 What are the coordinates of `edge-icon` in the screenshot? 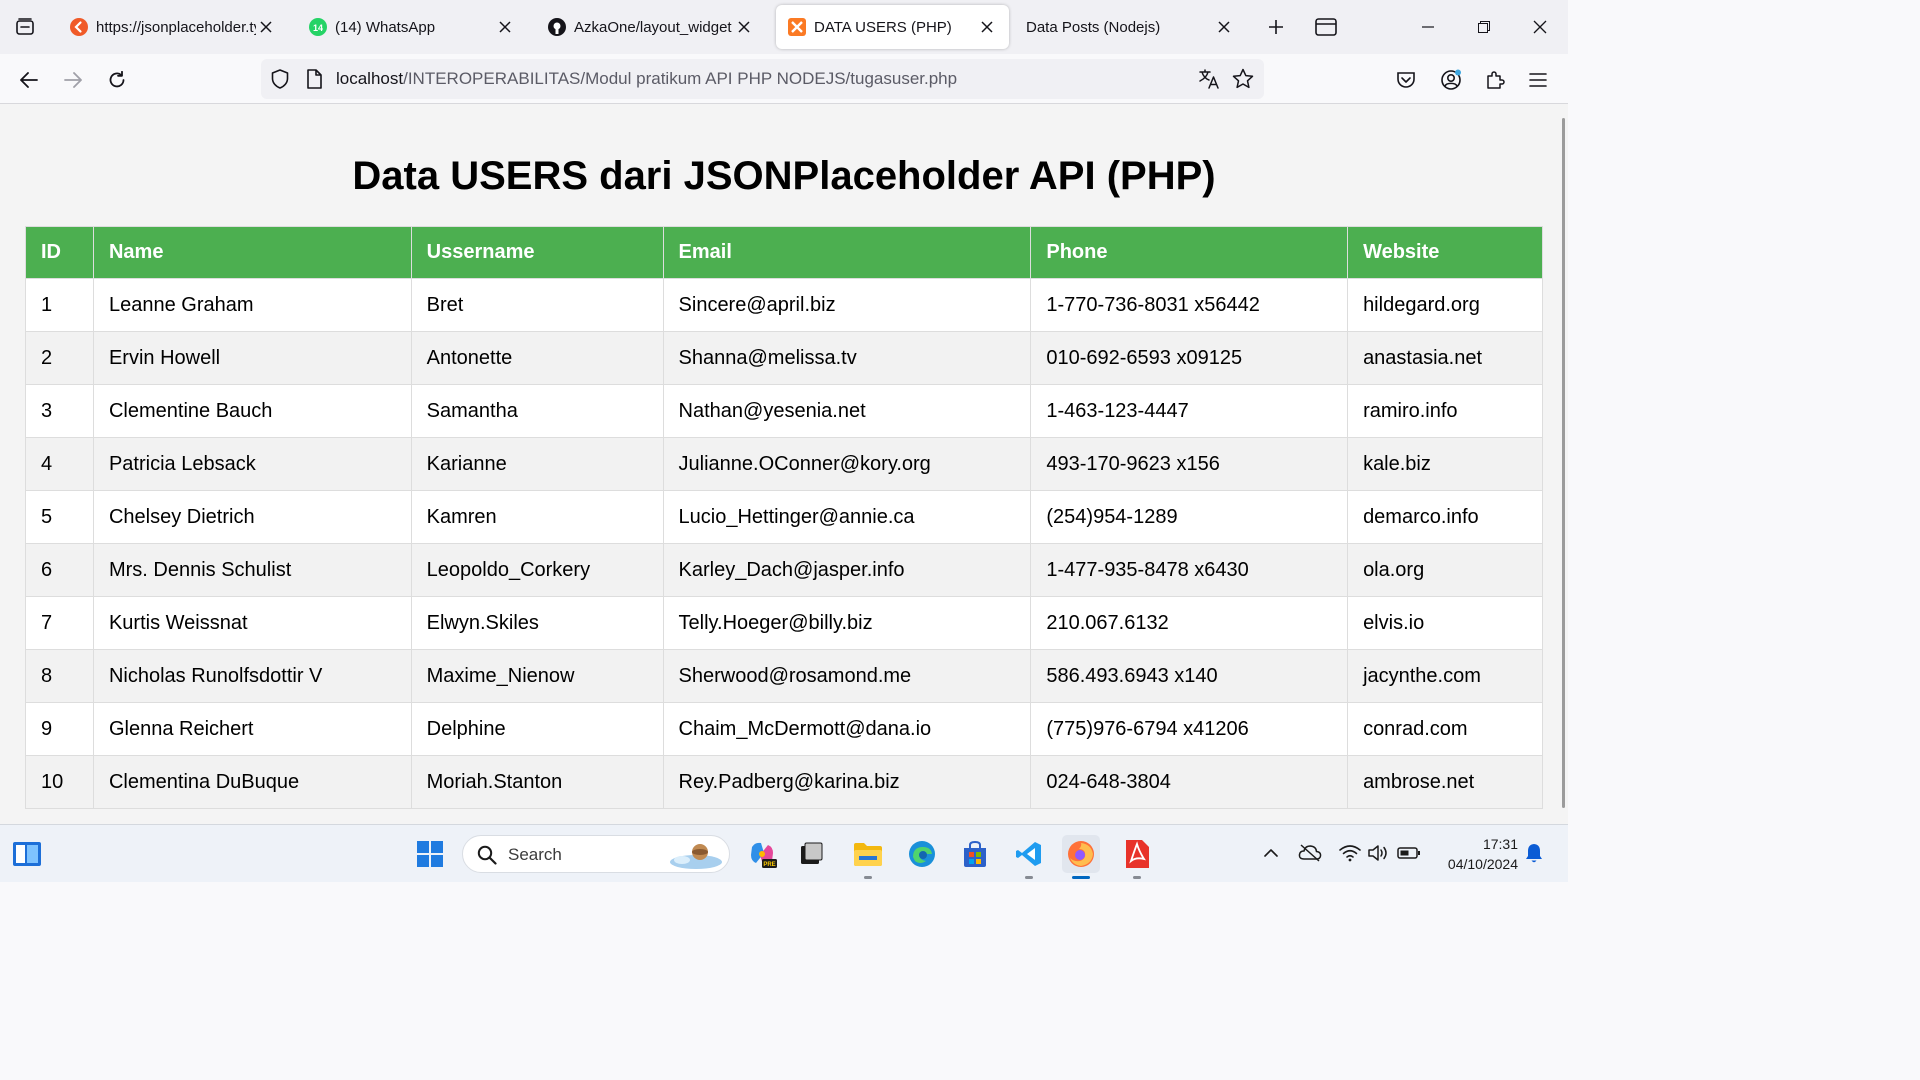 It's located at (922, 854).